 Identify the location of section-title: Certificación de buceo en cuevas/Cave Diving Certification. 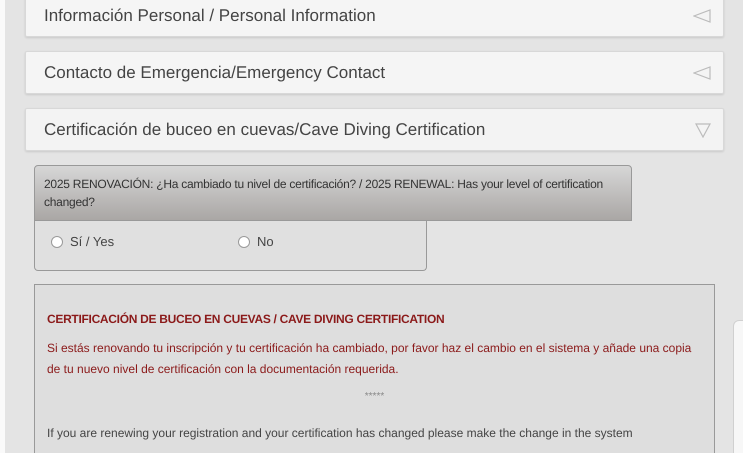
(265, 129).